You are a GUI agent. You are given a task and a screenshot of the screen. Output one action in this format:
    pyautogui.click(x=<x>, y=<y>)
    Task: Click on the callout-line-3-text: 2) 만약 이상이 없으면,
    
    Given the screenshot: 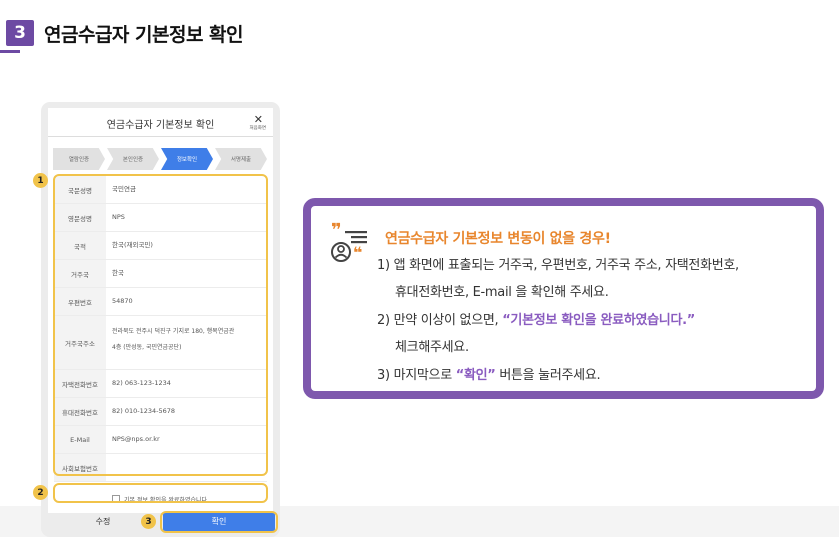 What is the action you would take?
    pyautogui.click(x=440, y=320)
    